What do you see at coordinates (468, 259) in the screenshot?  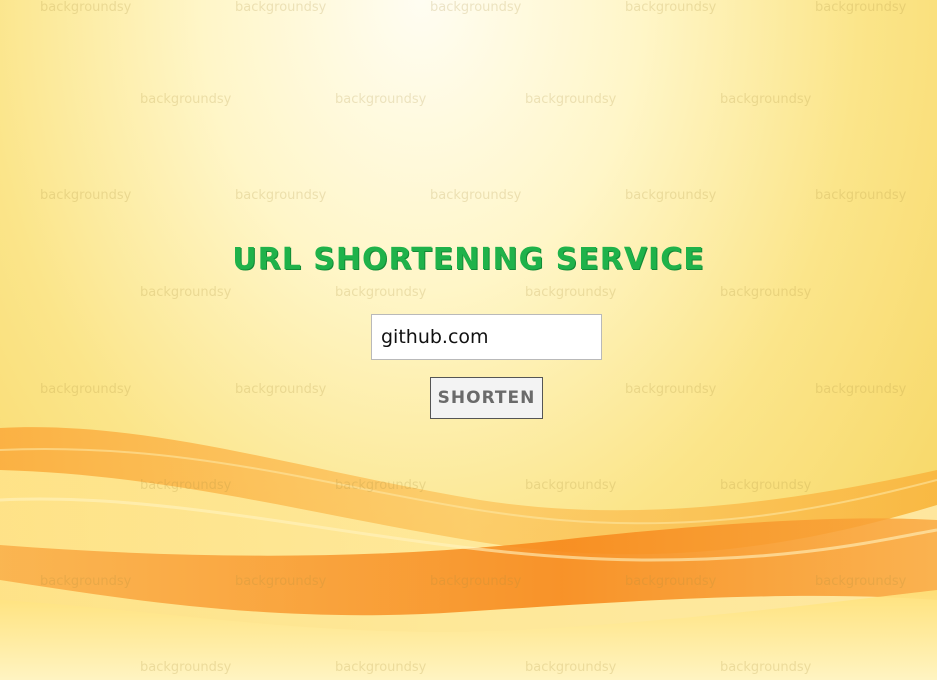 I see `page-title: URL SHORTENING SERVICE` at bounding box center [468, 259].